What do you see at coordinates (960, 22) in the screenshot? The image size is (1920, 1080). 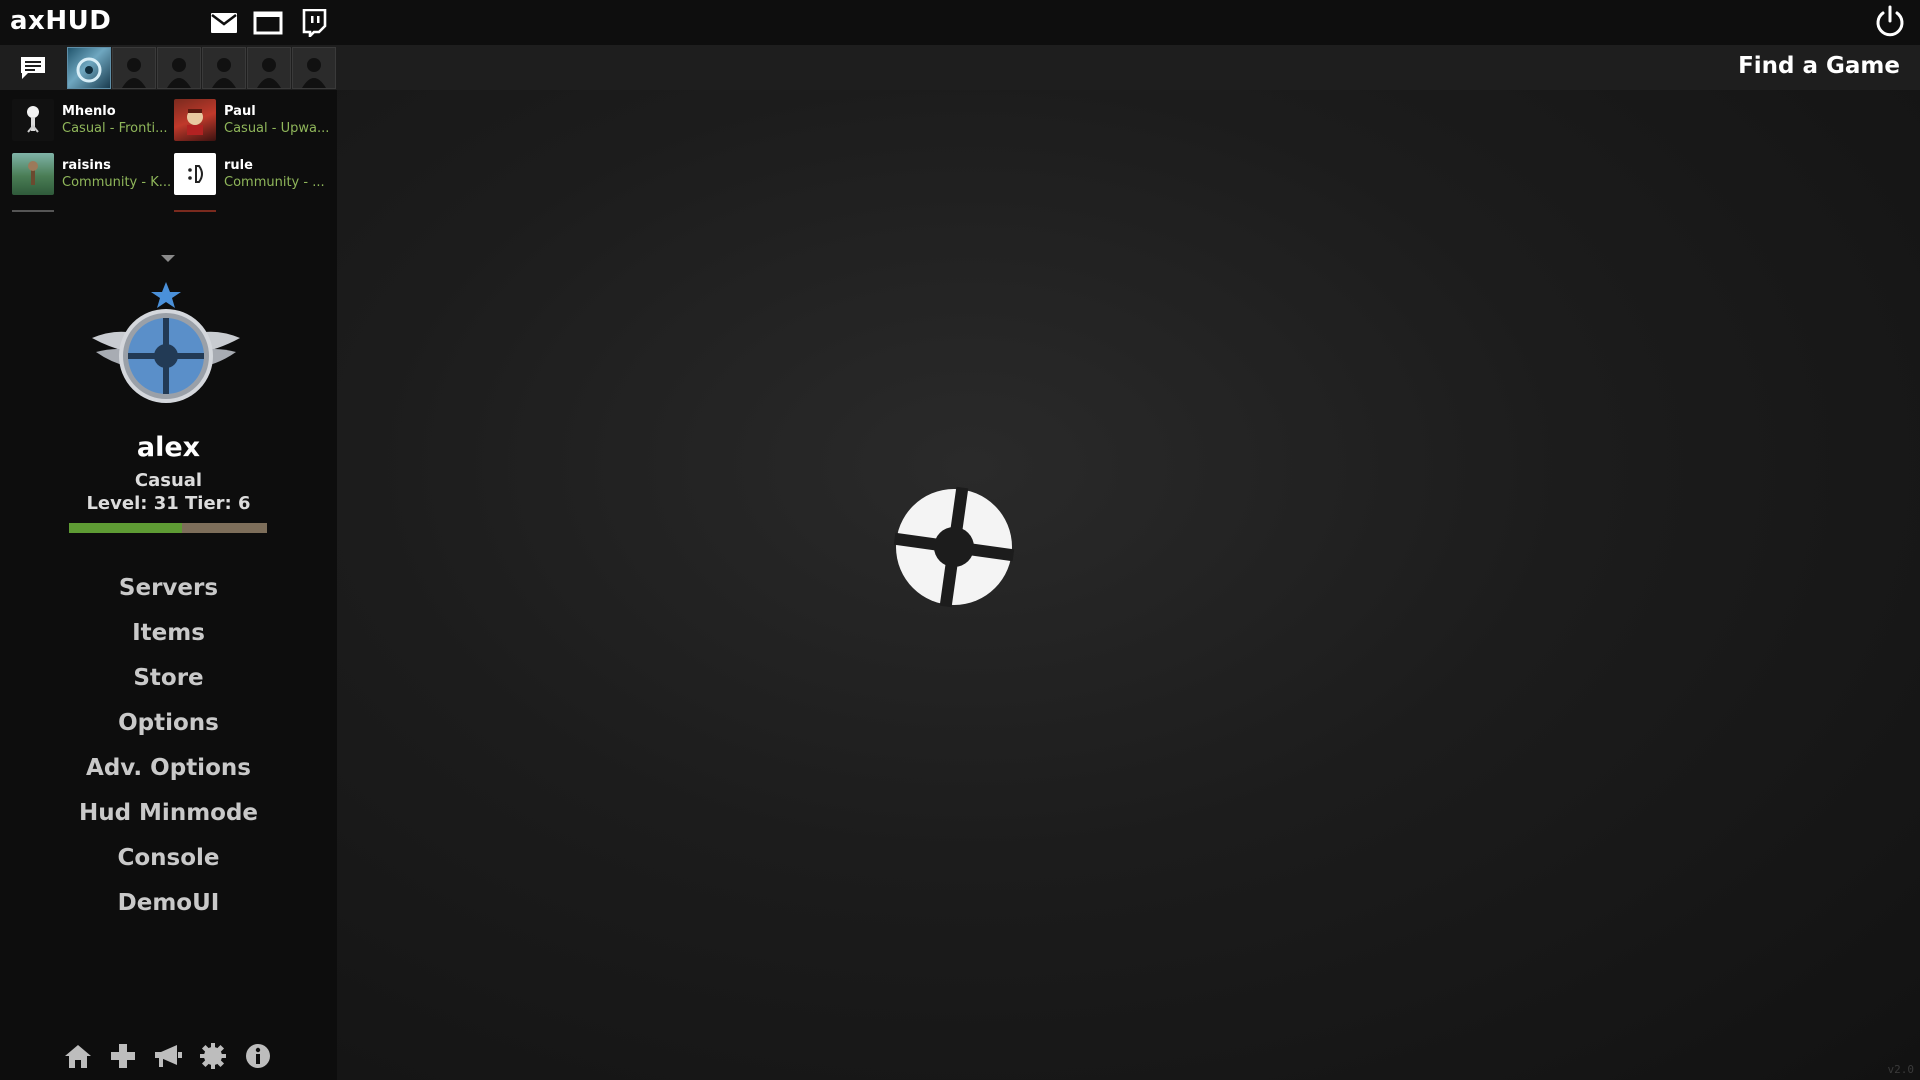 I see `title-bar: axHUD` at bounding box center [960, 22].